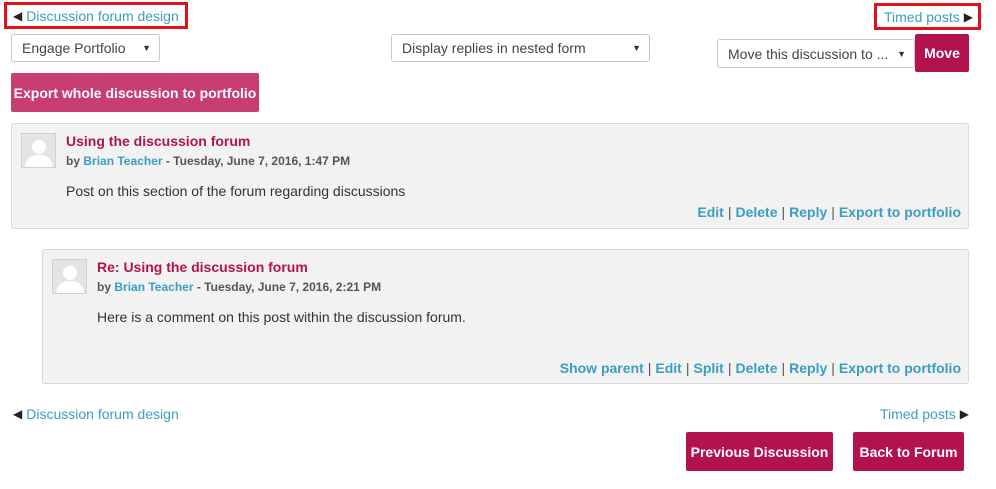 This screenshot has height=489, width=996. I want to click on prev-activity-link-top: ◀ Discussion forum design, so click(96, 15).